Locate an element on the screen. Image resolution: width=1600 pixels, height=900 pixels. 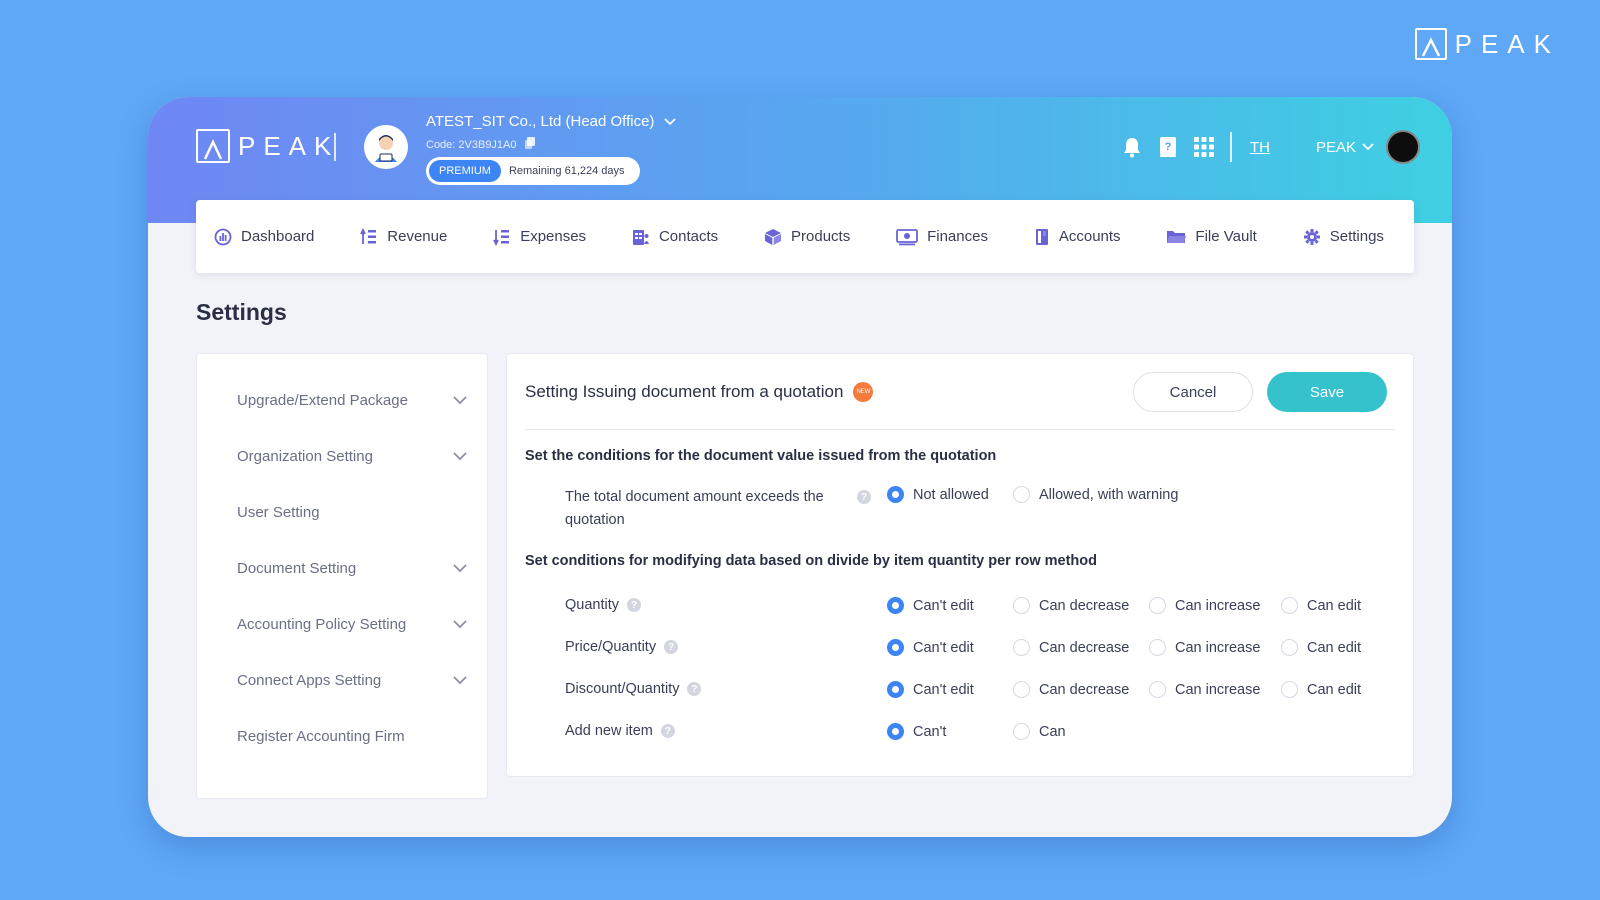
brand-divider is located at coordinates (335, 147).